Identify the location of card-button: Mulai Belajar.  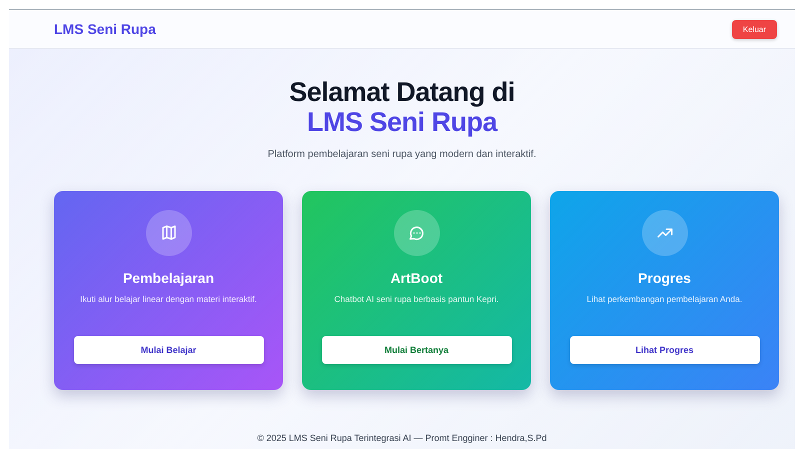
(169, 350).